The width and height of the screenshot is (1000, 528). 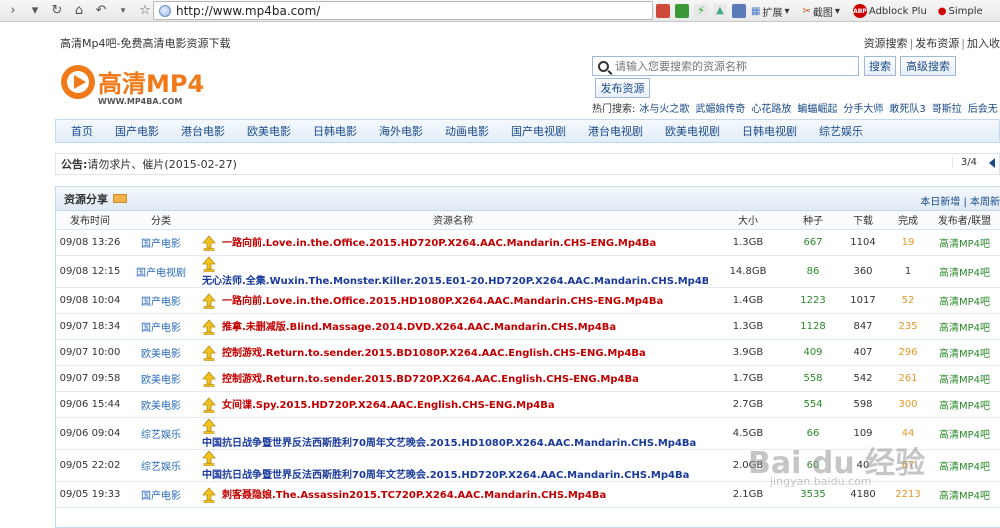 I want to click on nav-western-tv: 欧美电视剧, so click(x=692, y=131).